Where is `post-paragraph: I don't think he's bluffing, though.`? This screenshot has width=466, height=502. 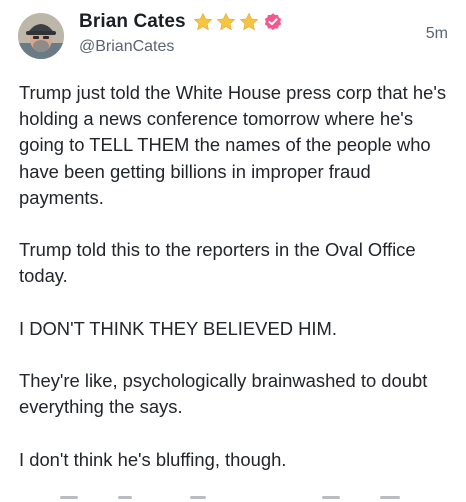
post-paragraph: I don't think he's bluffing, though. is located at coordinates (153, 459).